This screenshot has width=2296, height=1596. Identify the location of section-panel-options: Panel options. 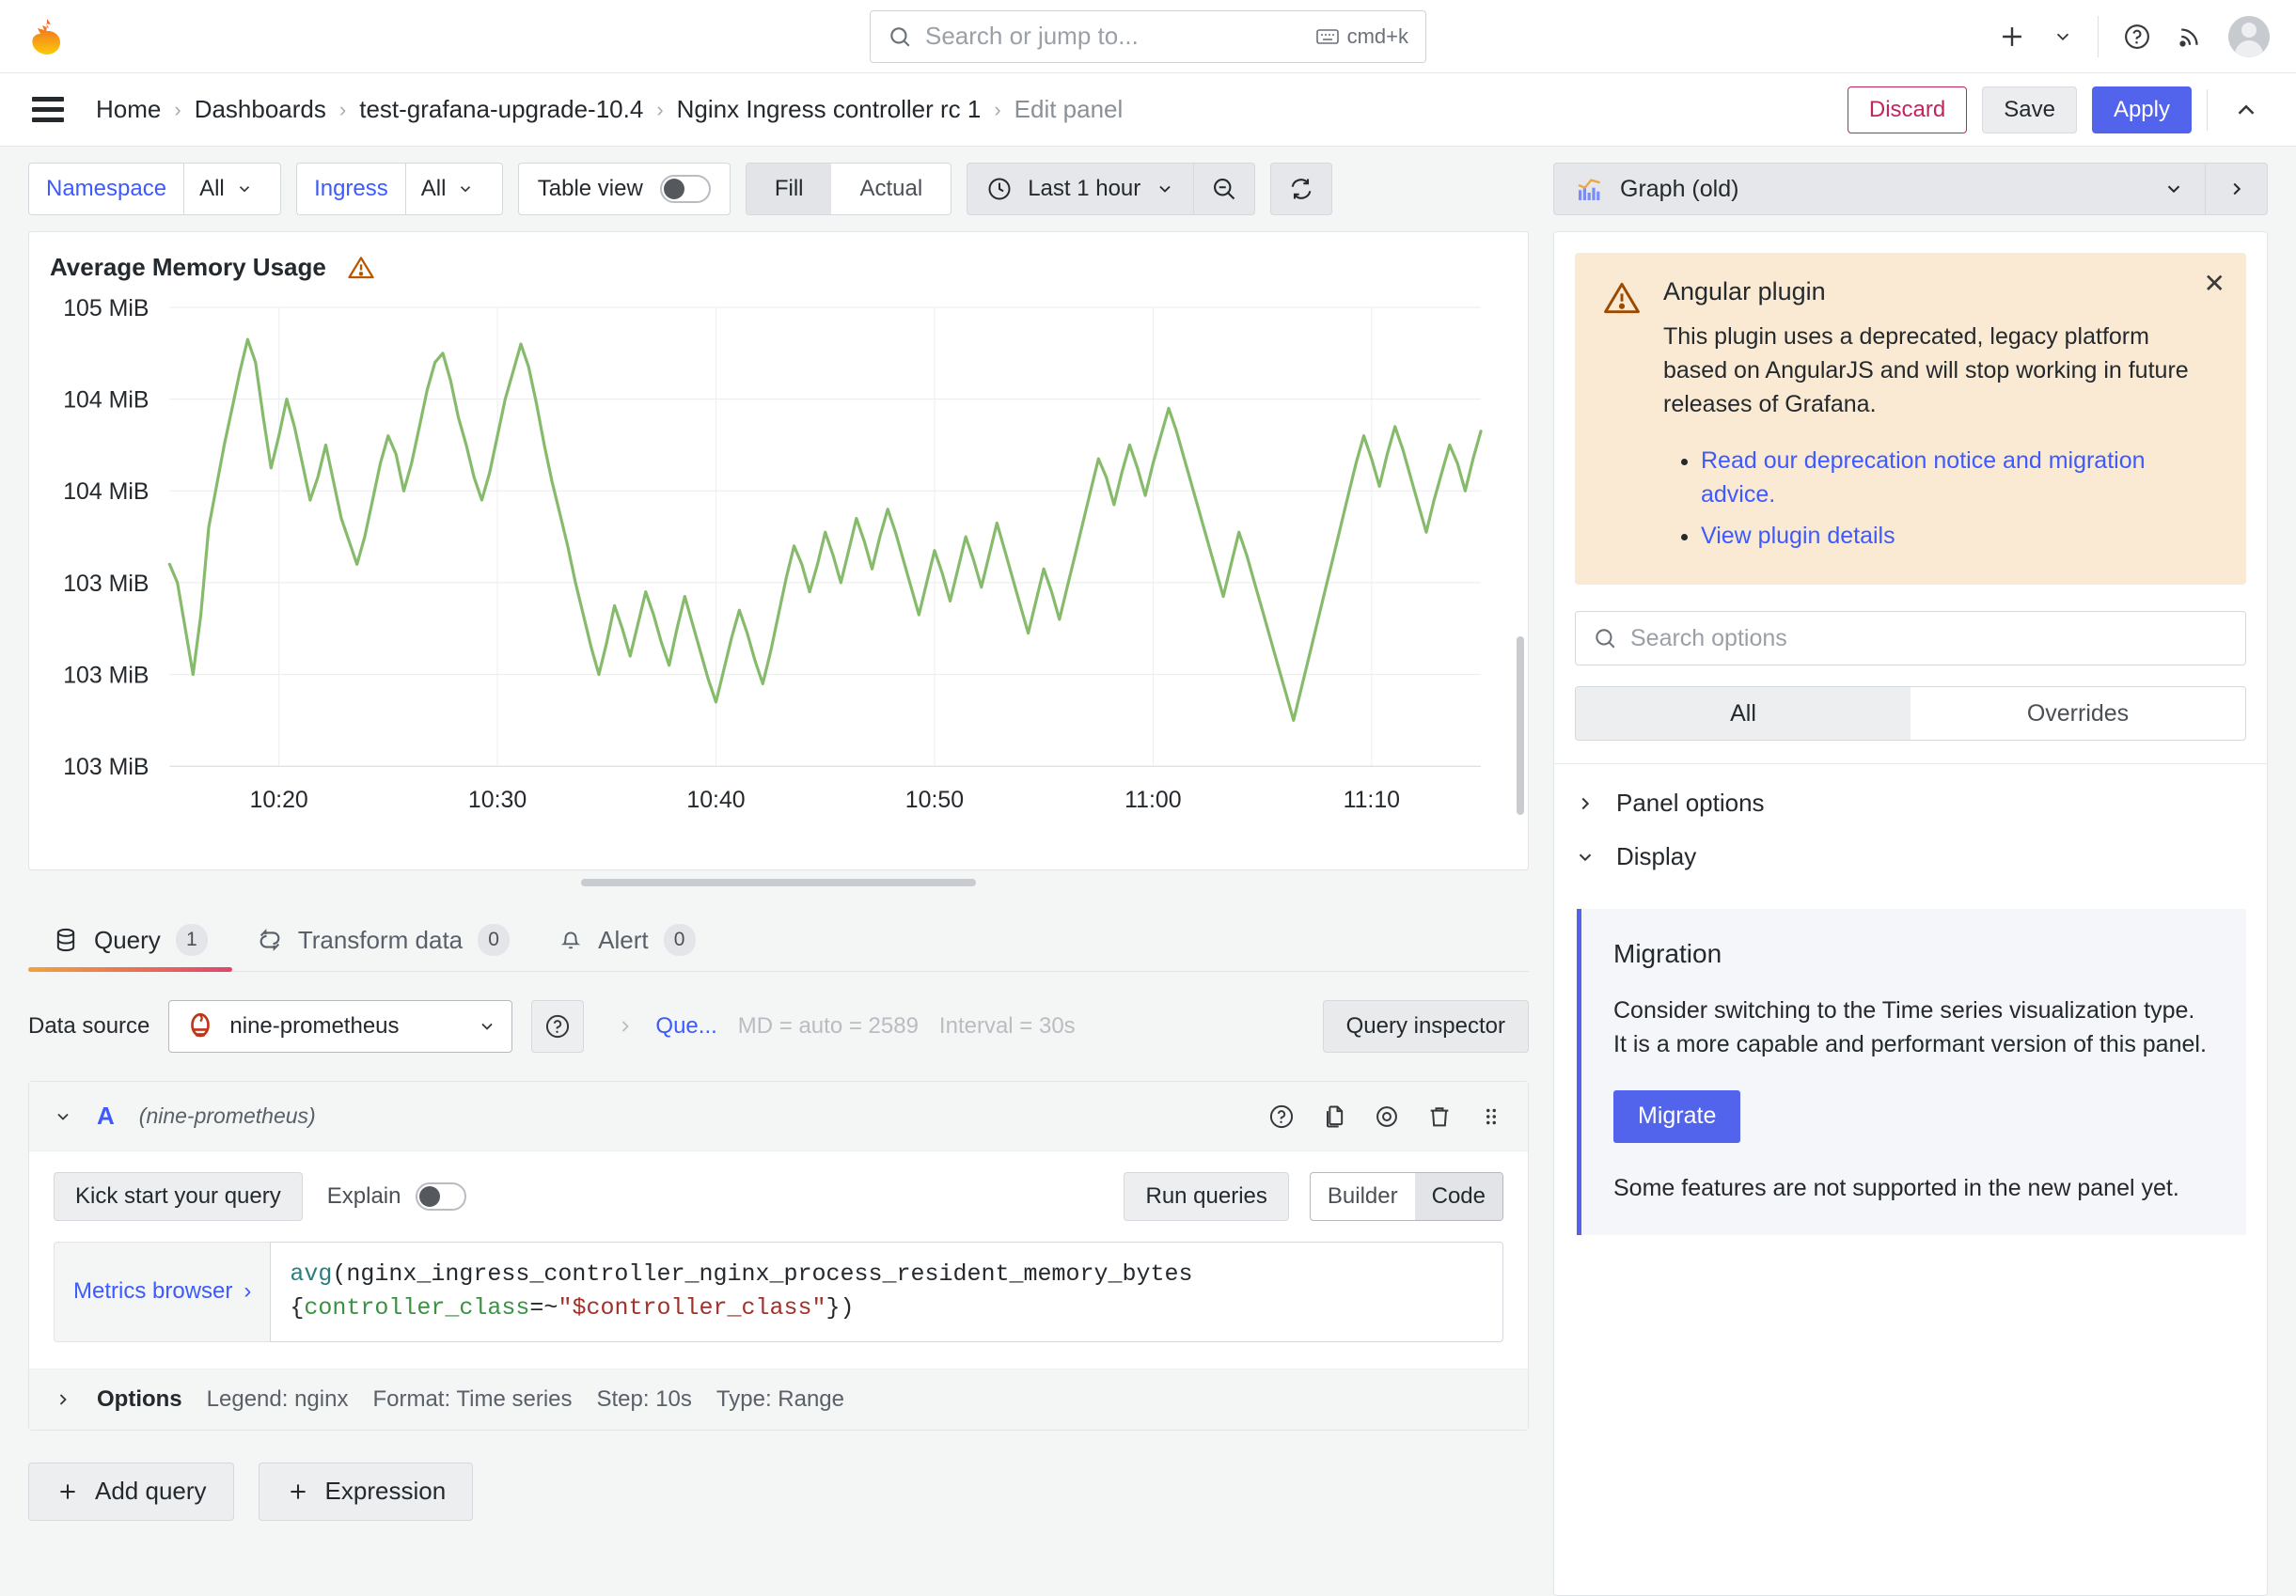
(1911, 803).